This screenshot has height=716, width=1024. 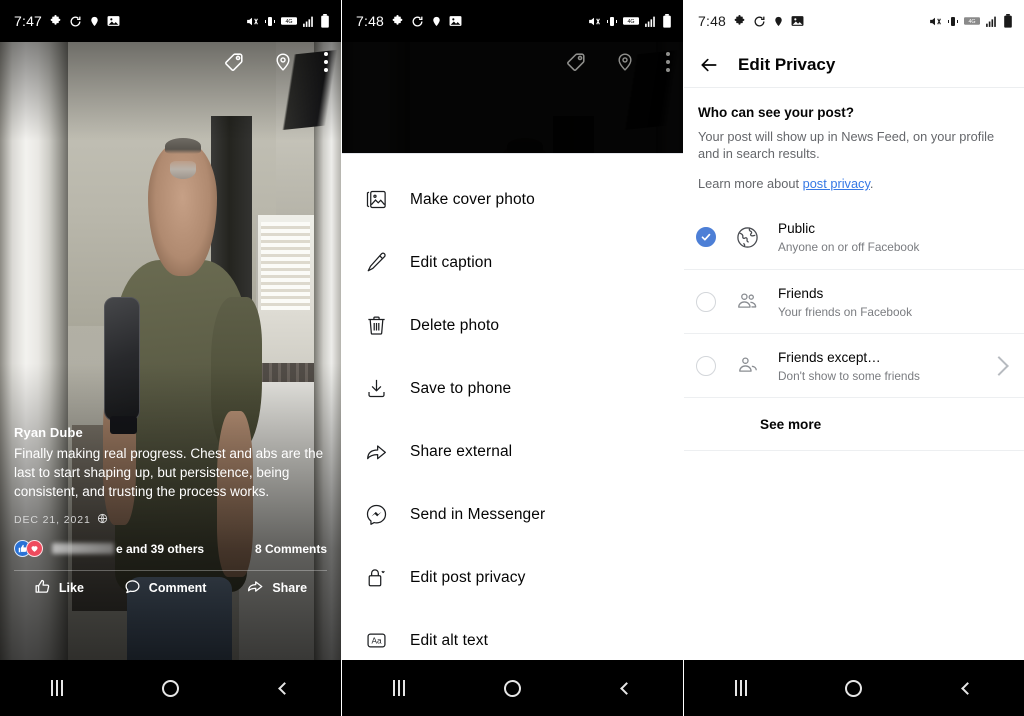 I want to click on radio-checked-icon, so click(x=706, y=237).